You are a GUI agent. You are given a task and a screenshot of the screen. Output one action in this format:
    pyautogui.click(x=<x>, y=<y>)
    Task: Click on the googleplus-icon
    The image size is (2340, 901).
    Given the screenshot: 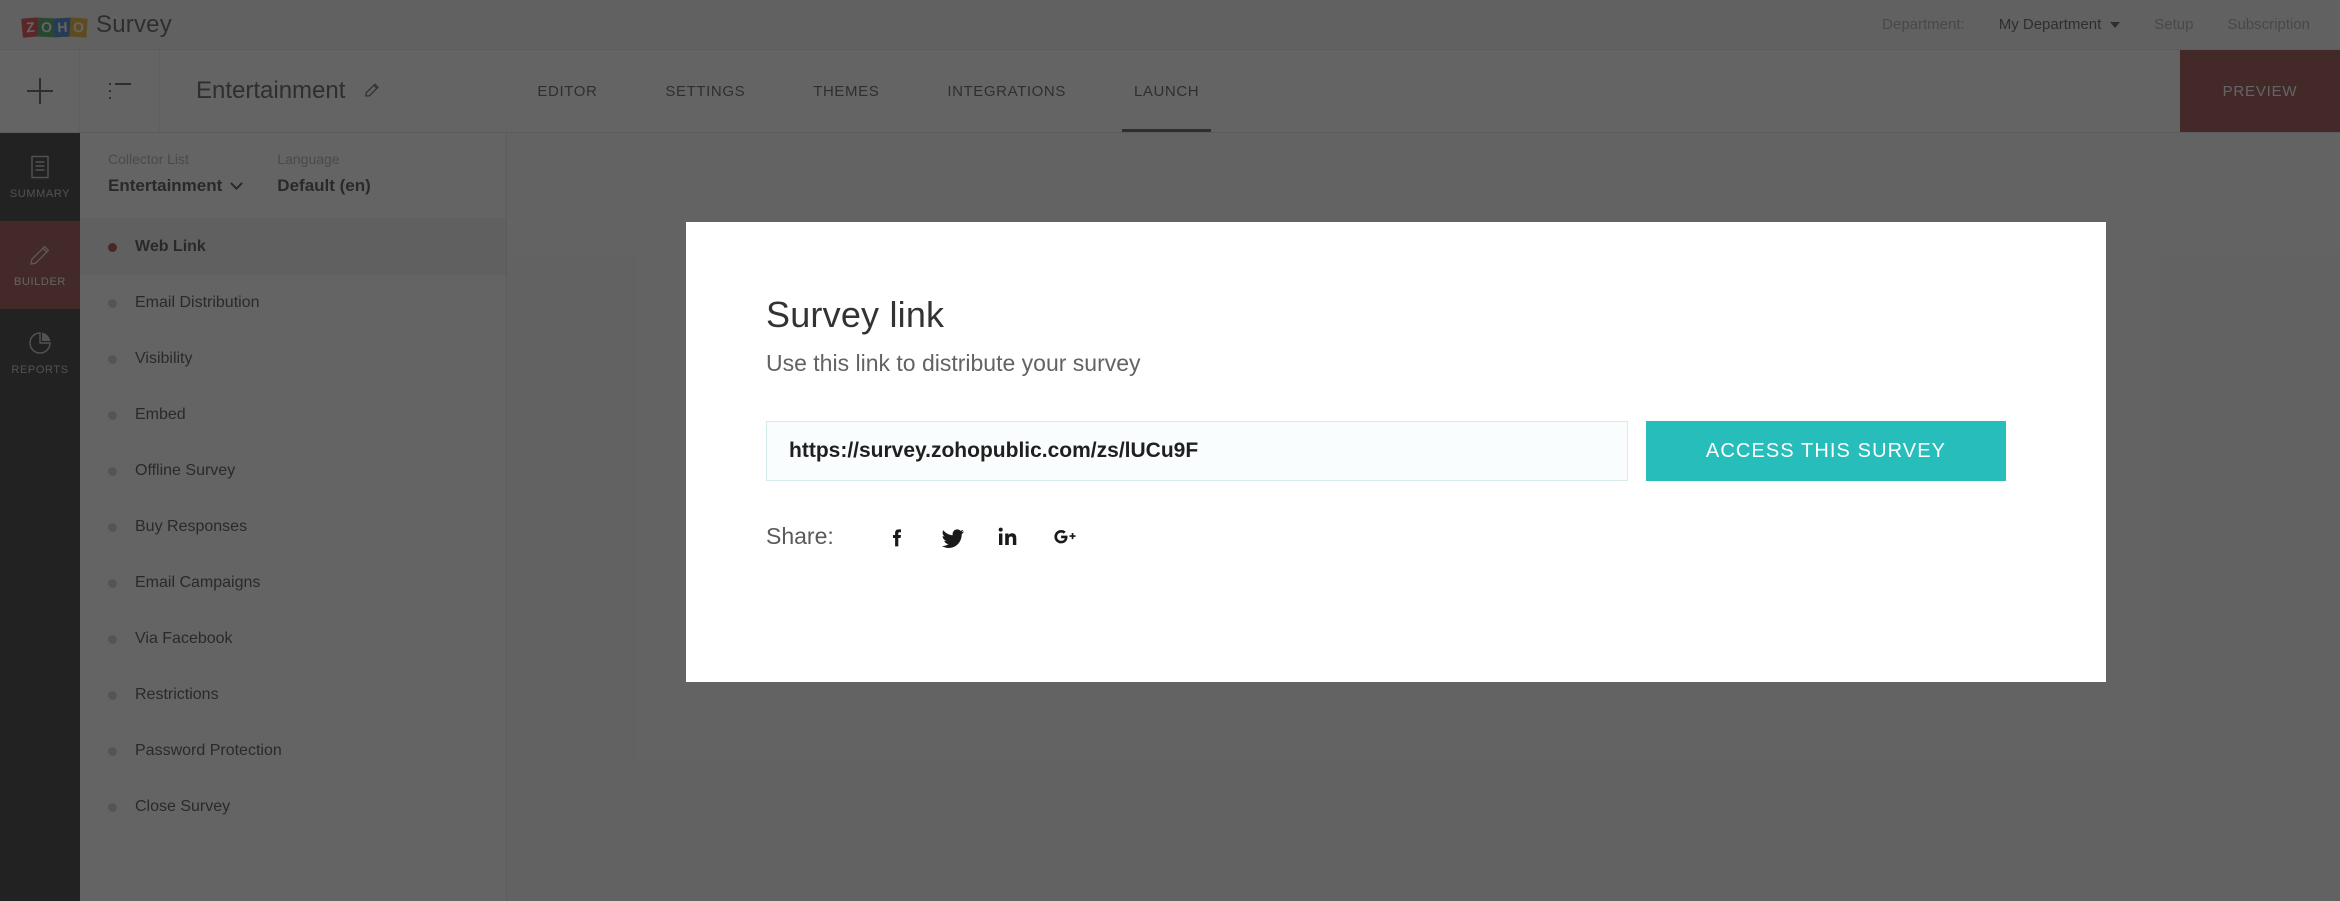 What is the action you would take?
    pyautogui.click(x=1065, y=537)
    